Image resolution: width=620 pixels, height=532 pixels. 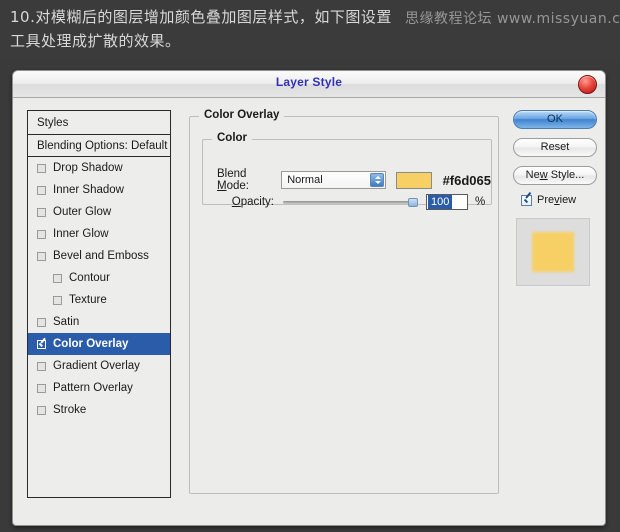 What do you see at coordinates (70, 410) in the screenshot?
I see `style-list-item-label: Stroke` at bounding box center [70, 410].